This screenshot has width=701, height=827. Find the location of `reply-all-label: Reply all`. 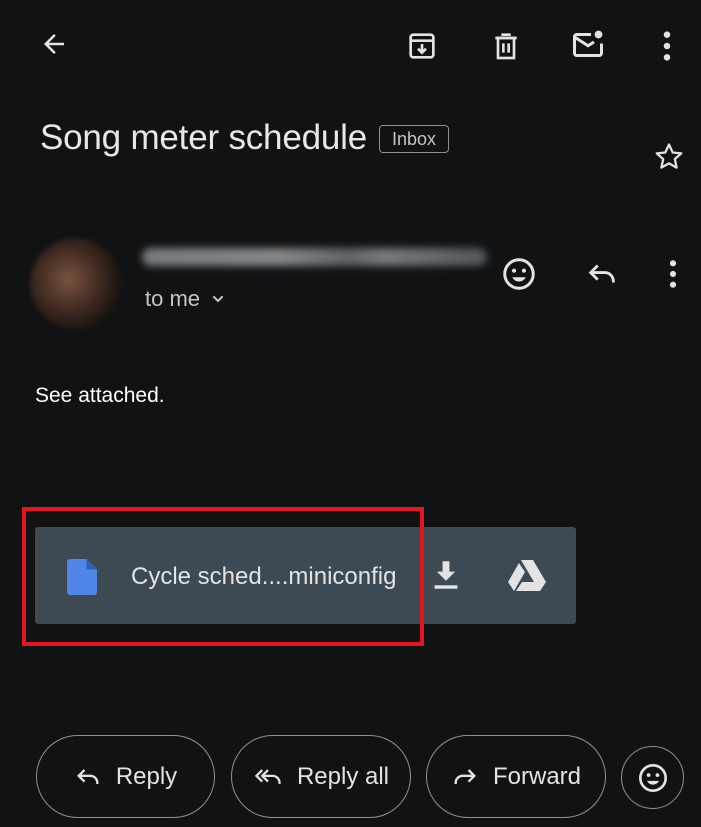

reply-all-label: Reply all is located at coordinates (343, 776).